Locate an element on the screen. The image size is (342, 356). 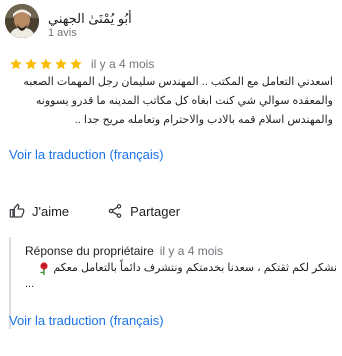
thumbs-up-icon is located at coordinates (17, 210).